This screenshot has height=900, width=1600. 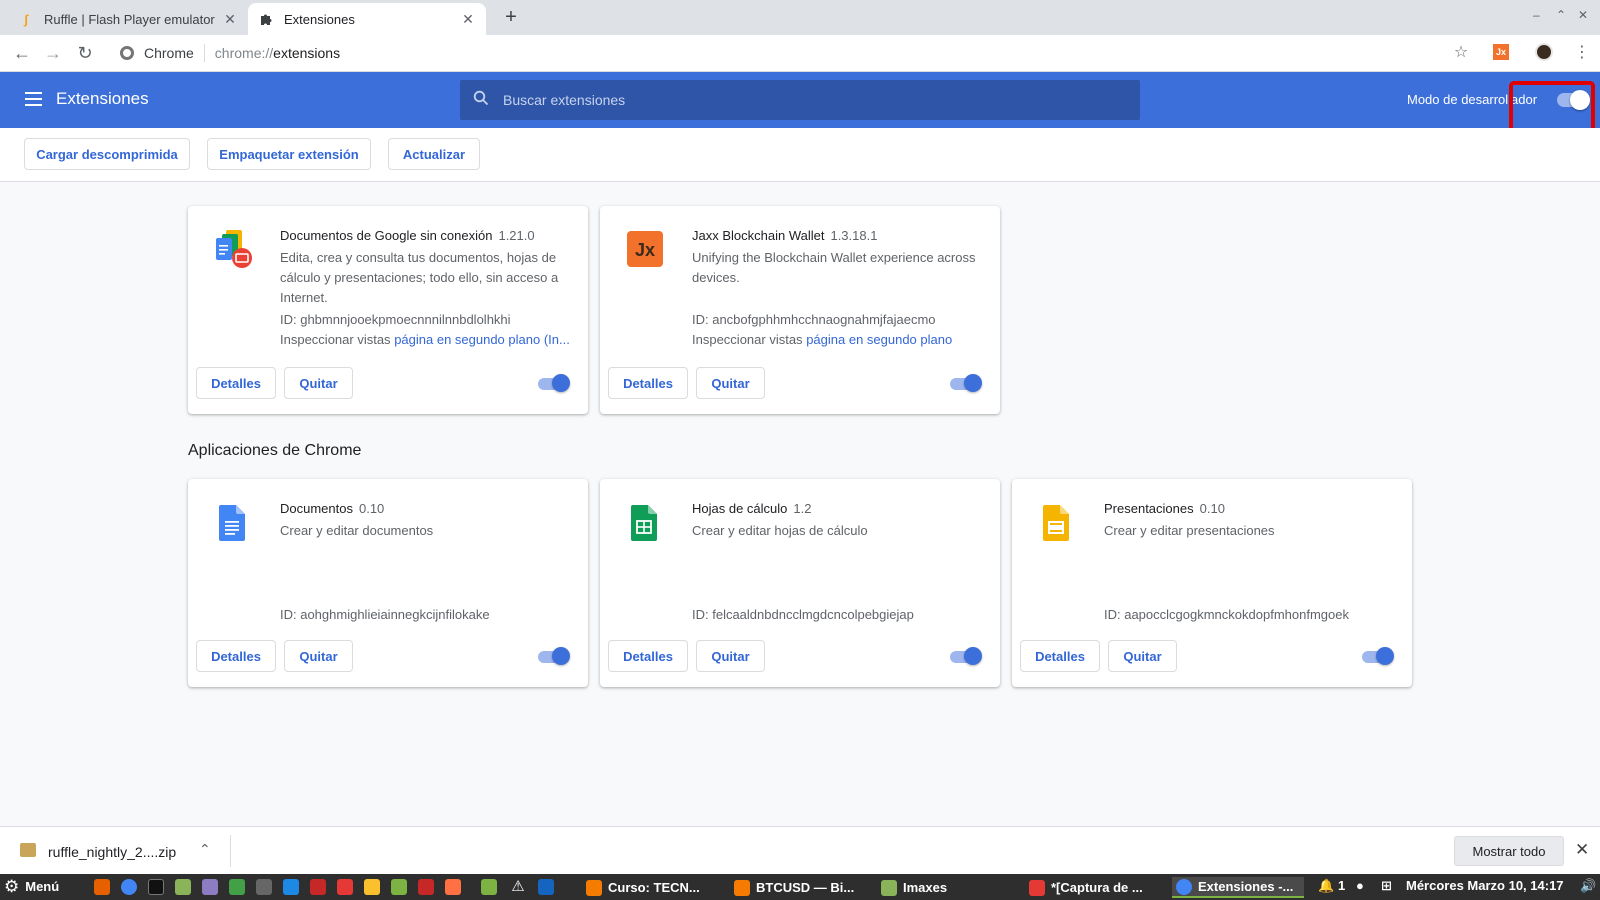 What do you see at coordinates (289, 154) in the screenshot?
I see `pack-extension-button: Empaquetar extensión` at bounding box center [289, 154].